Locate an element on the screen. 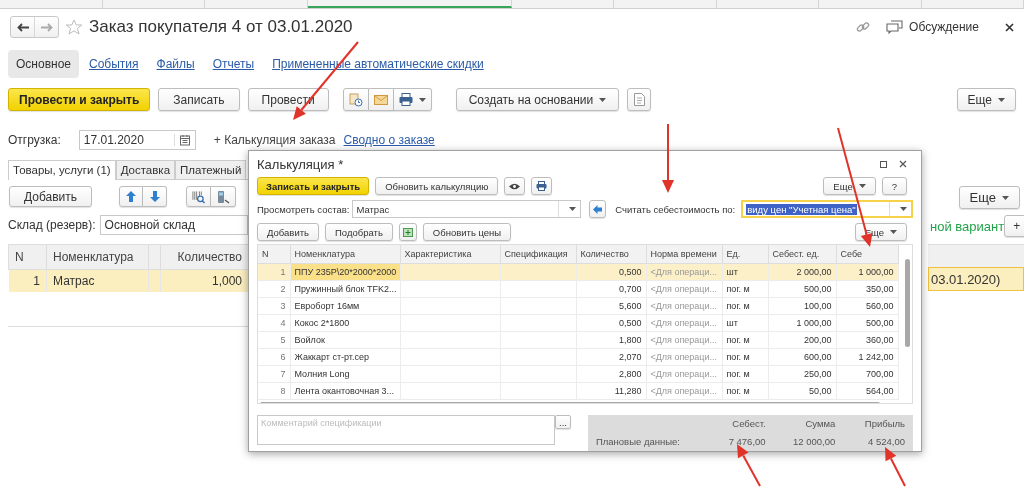  table-cell: 600,00 is located at coordinates (802, 357).